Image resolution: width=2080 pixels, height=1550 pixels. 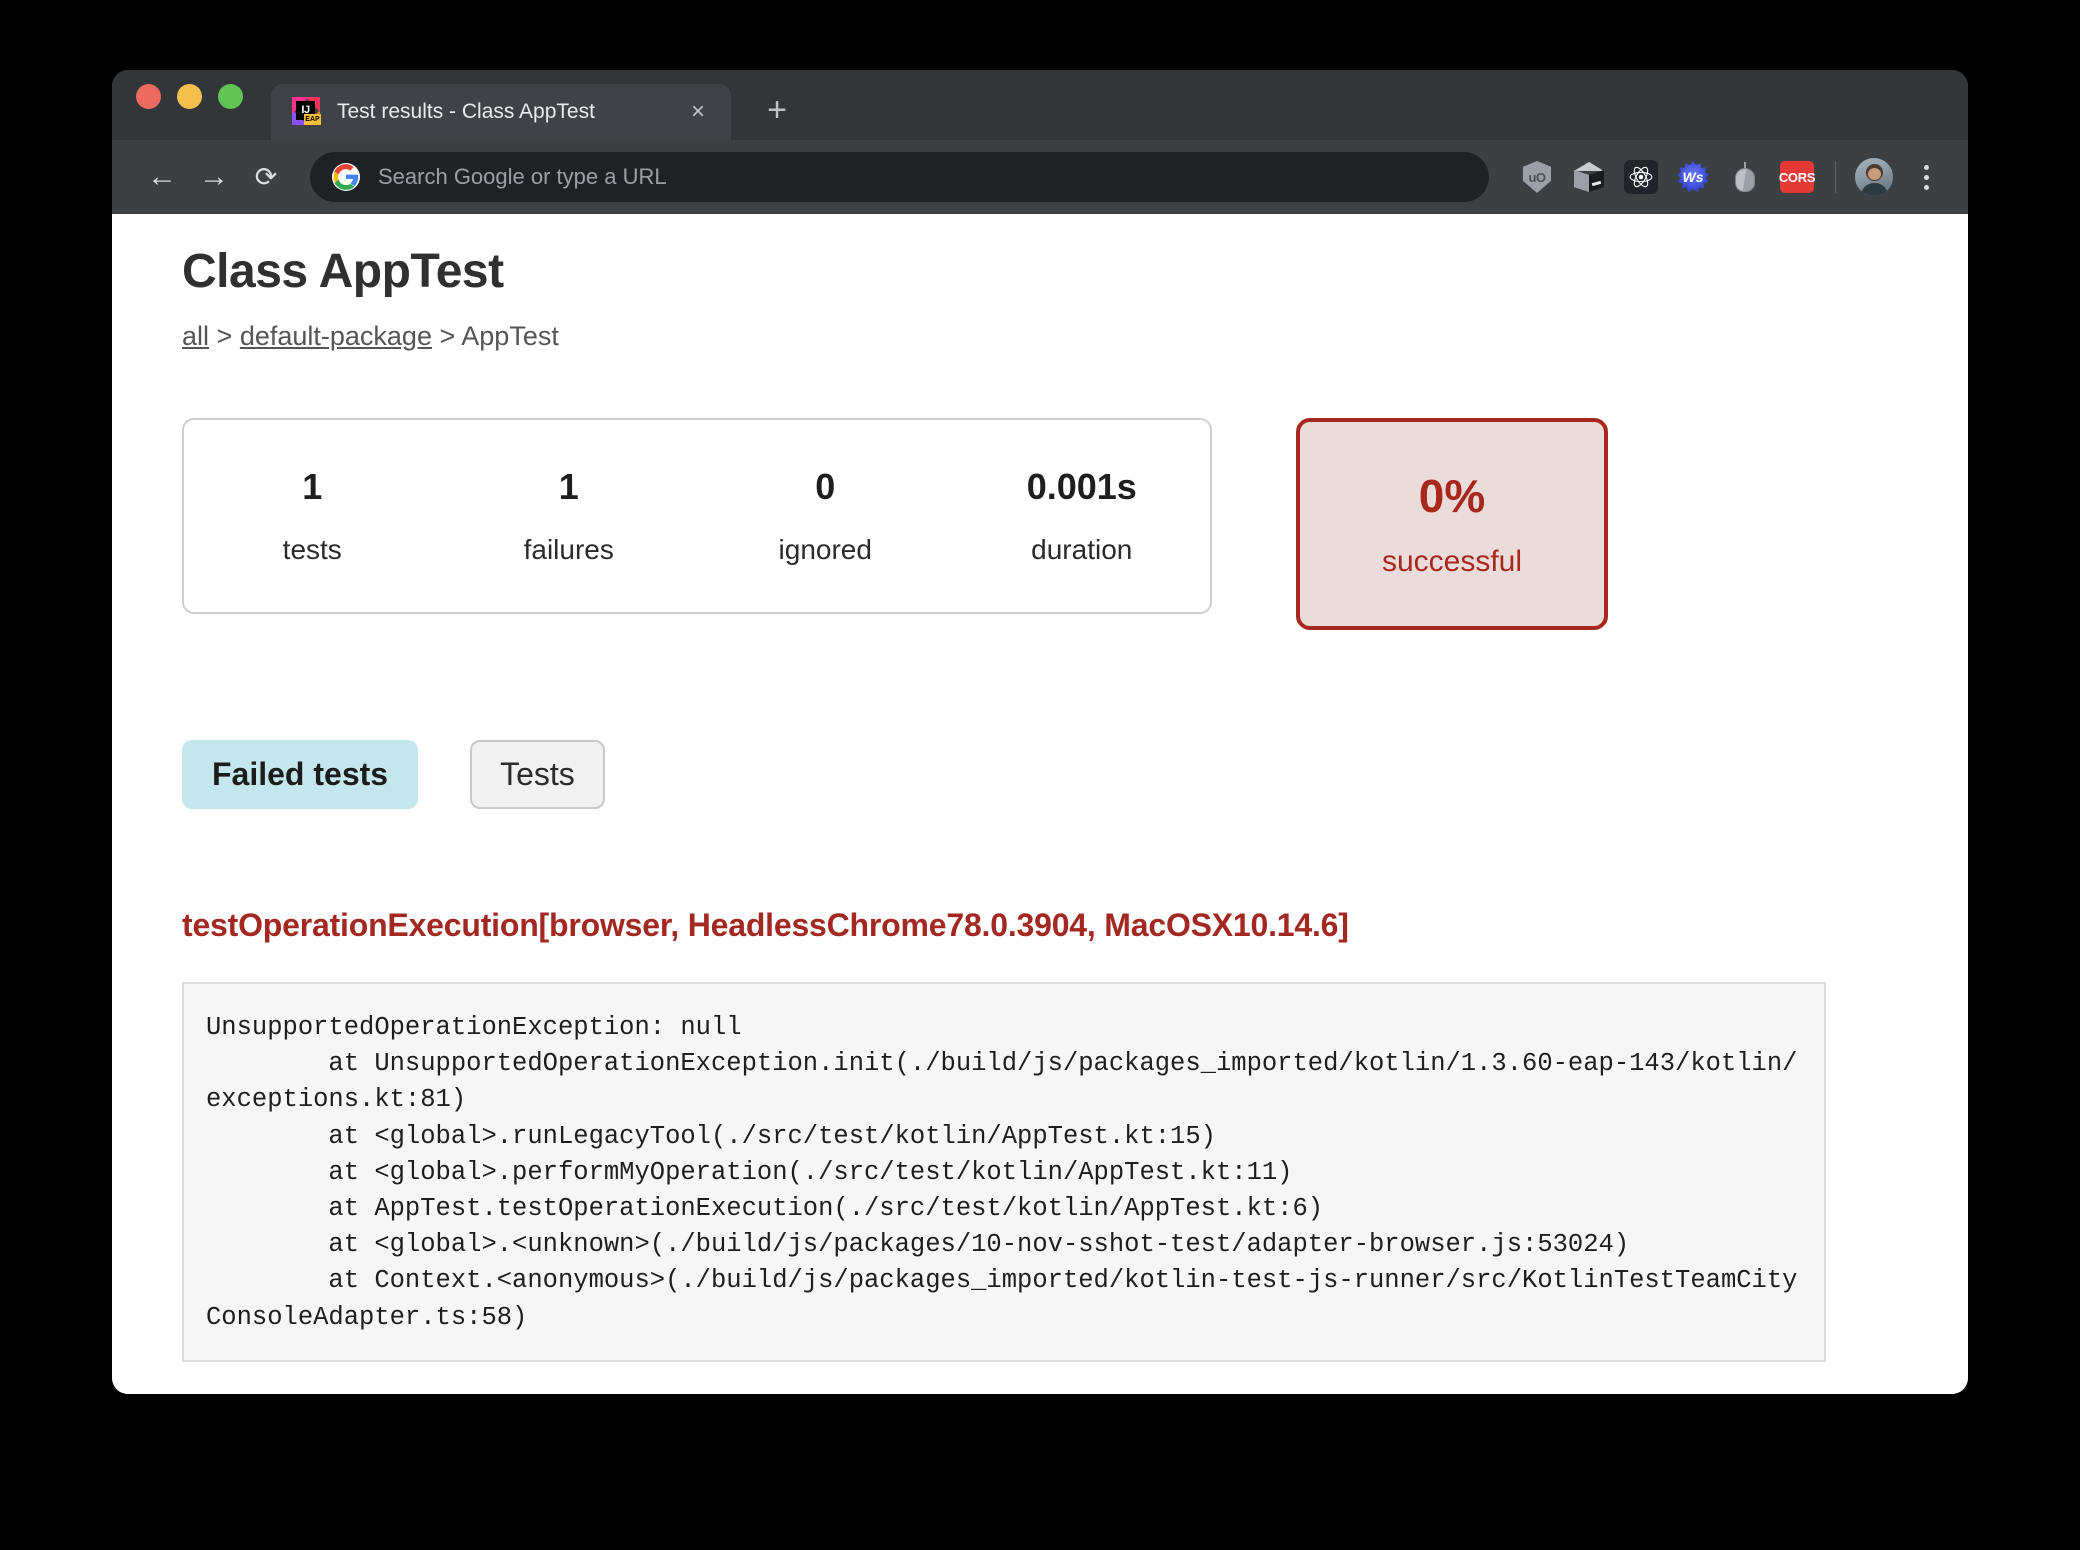 I want to click on mouse-glyph, so click(x=1745, y=177).